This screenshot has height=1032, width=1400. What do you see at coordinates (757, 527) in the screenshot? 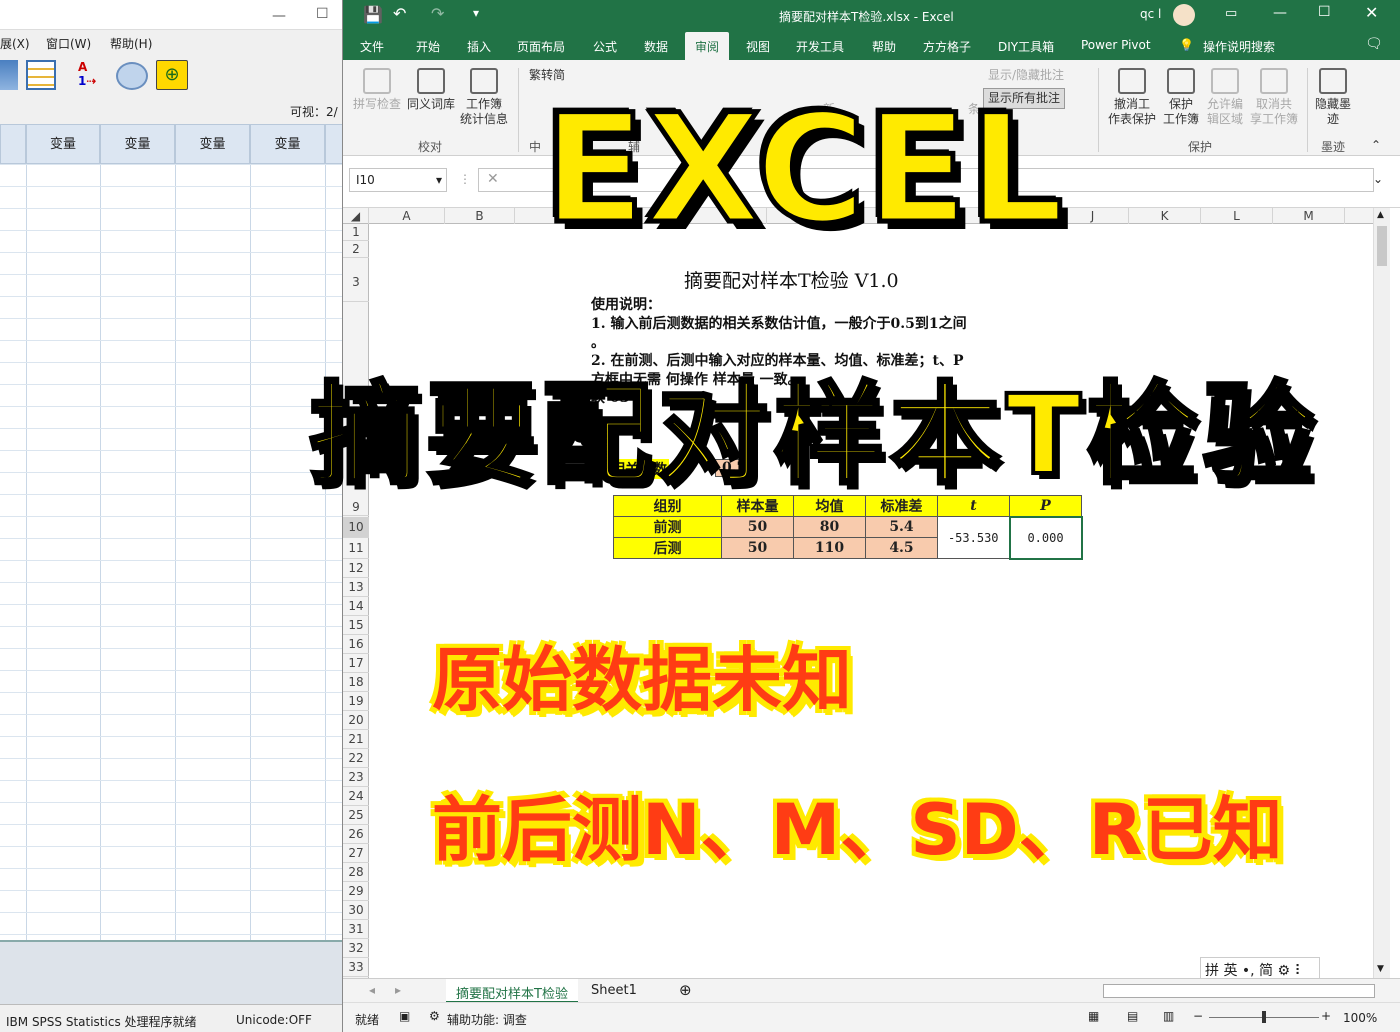
I see `n-pre-cell: 50` at bounding box center [757, 527].